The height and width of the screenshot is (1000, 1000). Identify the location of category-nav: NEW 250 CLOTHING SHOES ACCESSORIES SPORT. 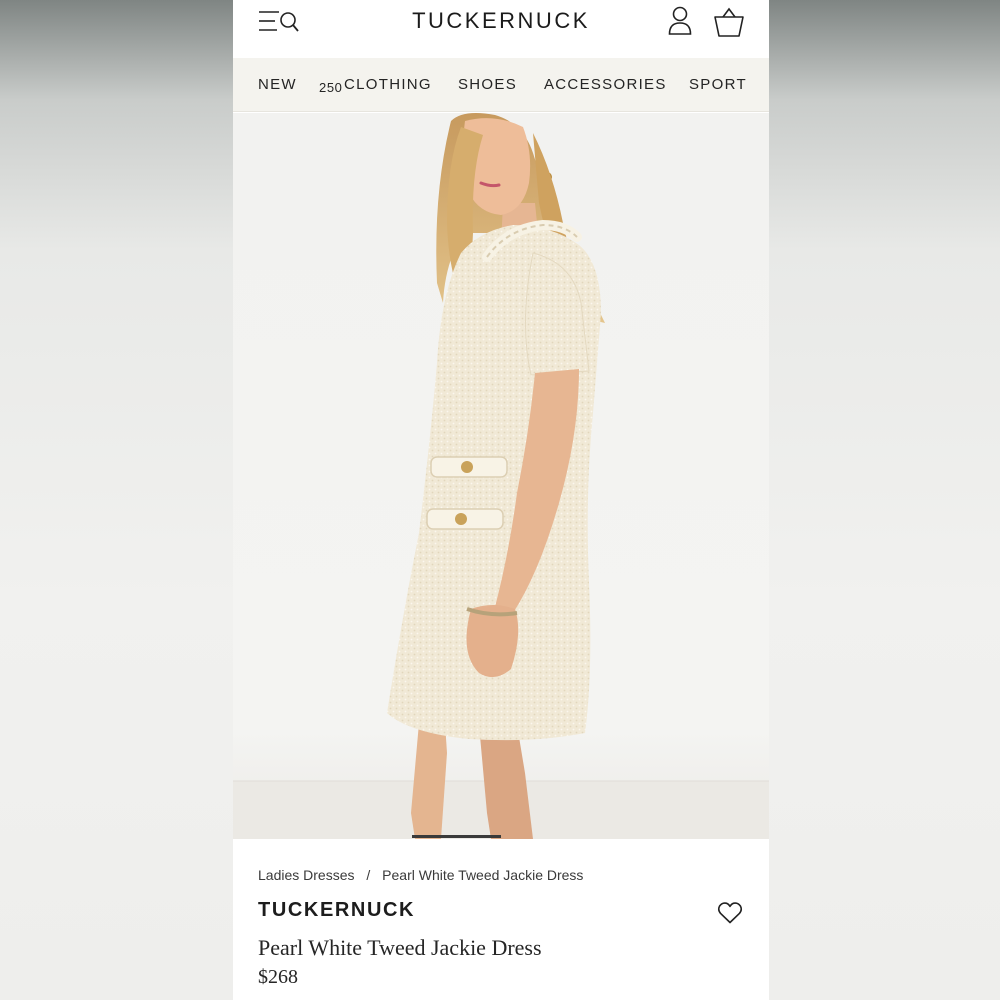
(501, 85).